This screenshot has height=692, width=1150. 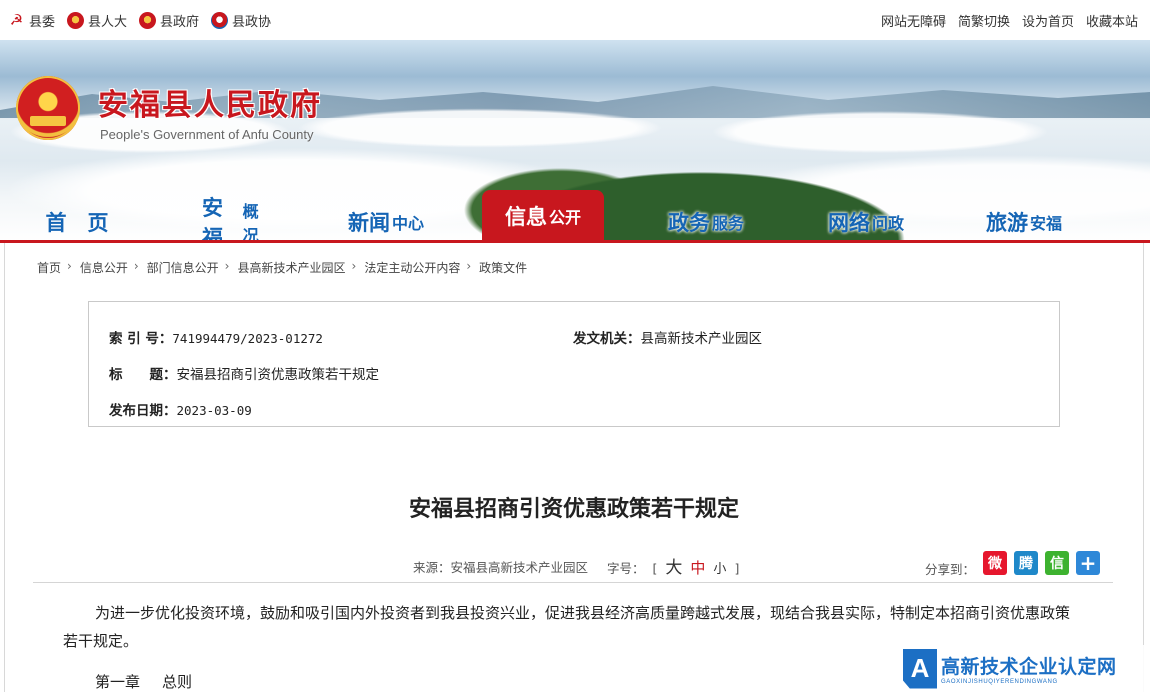 I want to click on font-size-medium-button: 中, so click(x=697, y=567).